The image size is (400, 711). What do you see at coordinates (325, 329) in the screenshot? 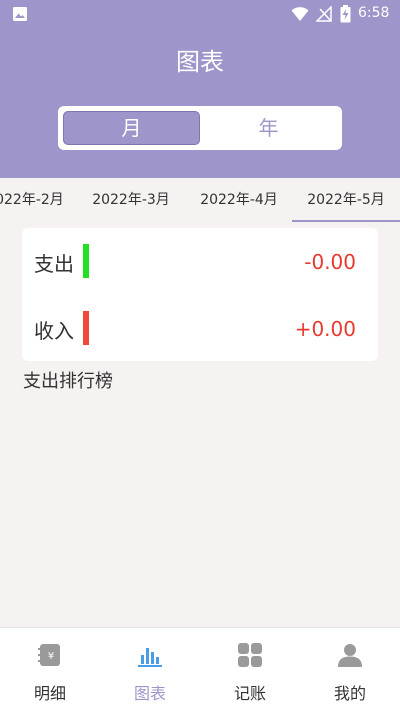
I see `income-value: +0.00` at bounding box center [325, 329].